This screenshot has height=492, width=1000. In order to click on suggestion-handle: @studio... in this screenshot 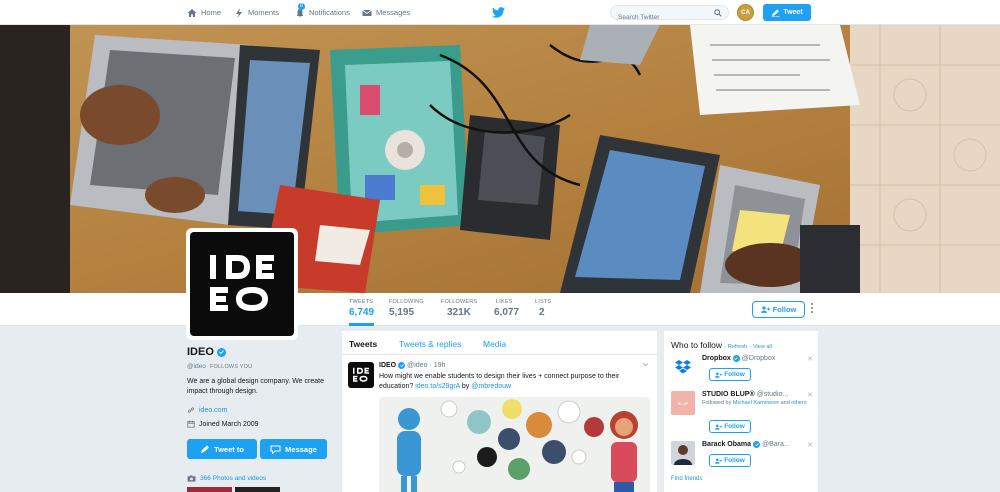, I will do `click(772, 394)`.